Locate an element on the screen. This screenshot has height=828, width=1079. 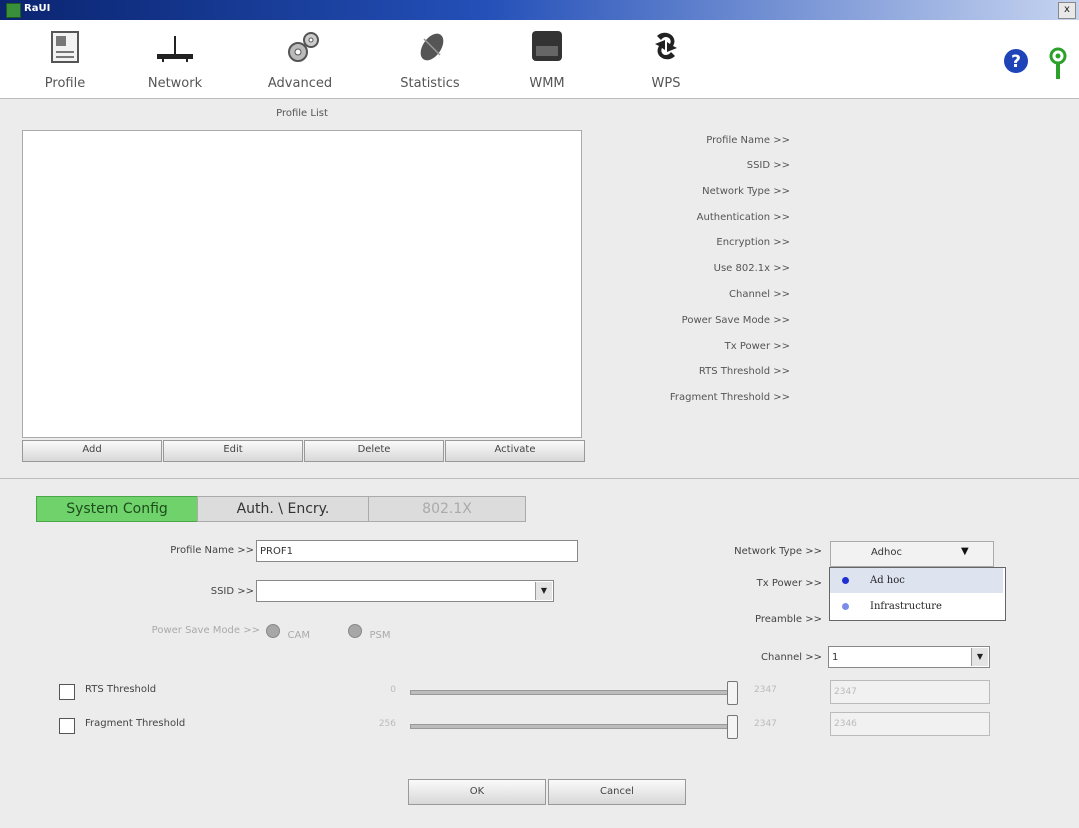
profile-name-label: Profile Name >> is located at coordinates (212, 550).